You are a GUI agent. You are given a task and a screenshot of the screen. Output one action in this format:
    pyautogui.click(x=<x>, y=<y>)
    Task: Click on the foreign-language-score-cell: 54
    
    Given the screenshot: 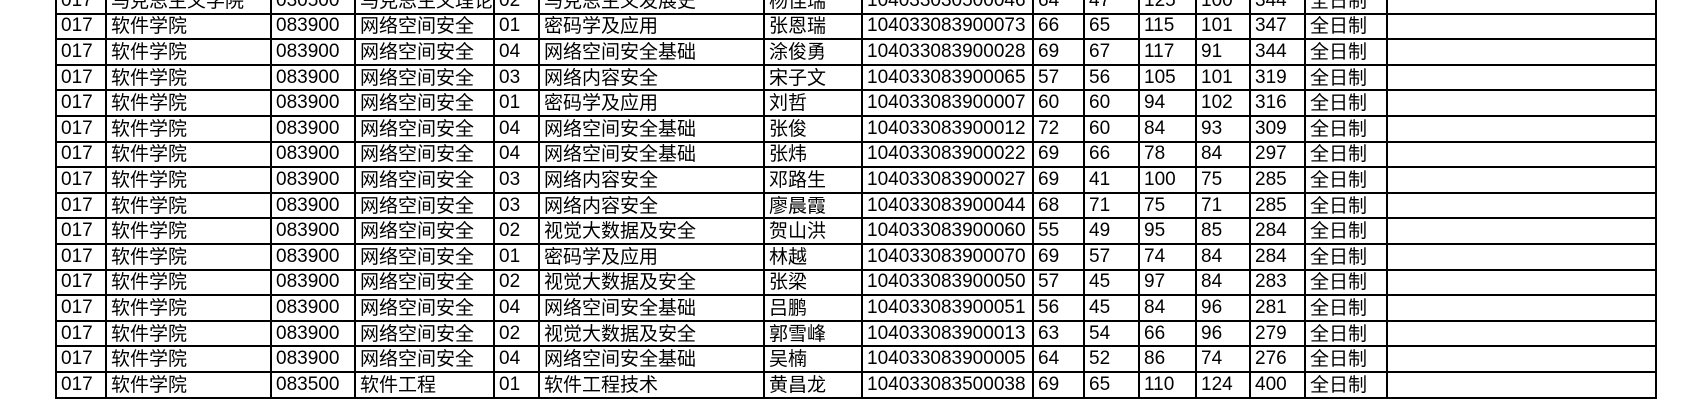 What is the action you would take?
    pyautogui.click(x=1112, y=333)
    